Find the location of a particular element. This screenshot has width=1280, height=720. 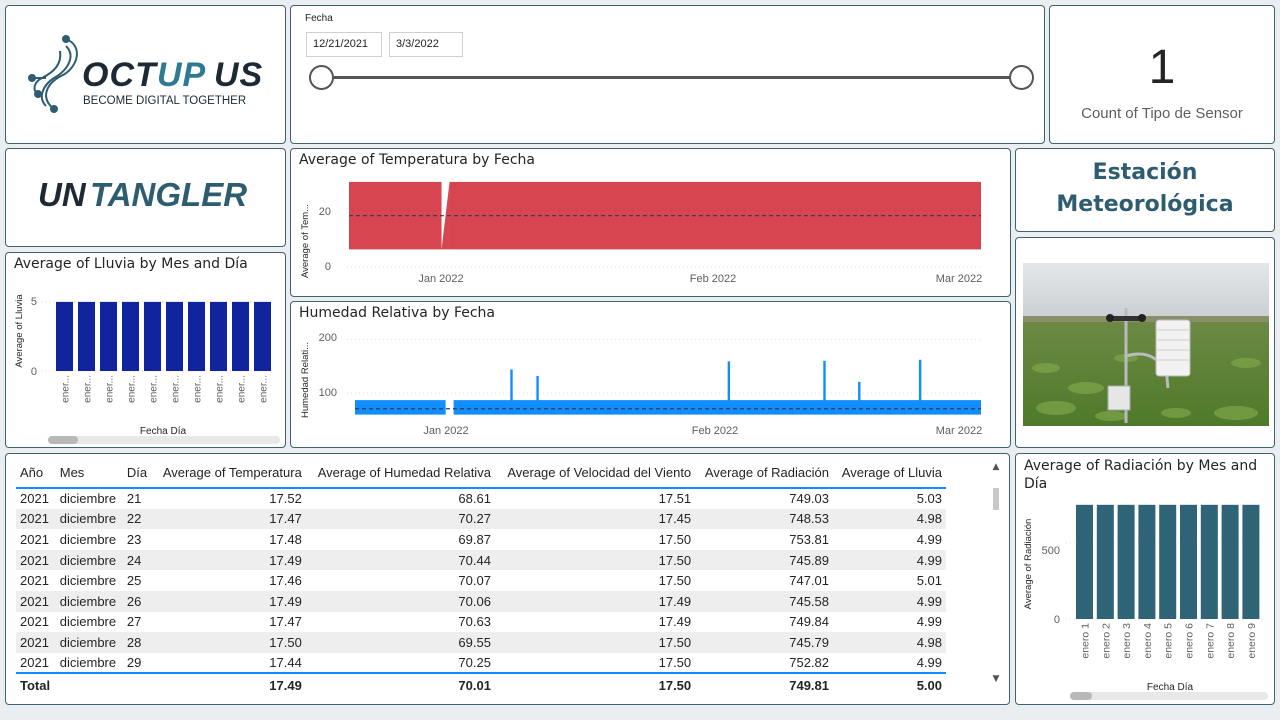

table-row: 2021 diciembre 29 17.44 70.25 17.50 752.82 4.99 is located at coordinates (481, 663).